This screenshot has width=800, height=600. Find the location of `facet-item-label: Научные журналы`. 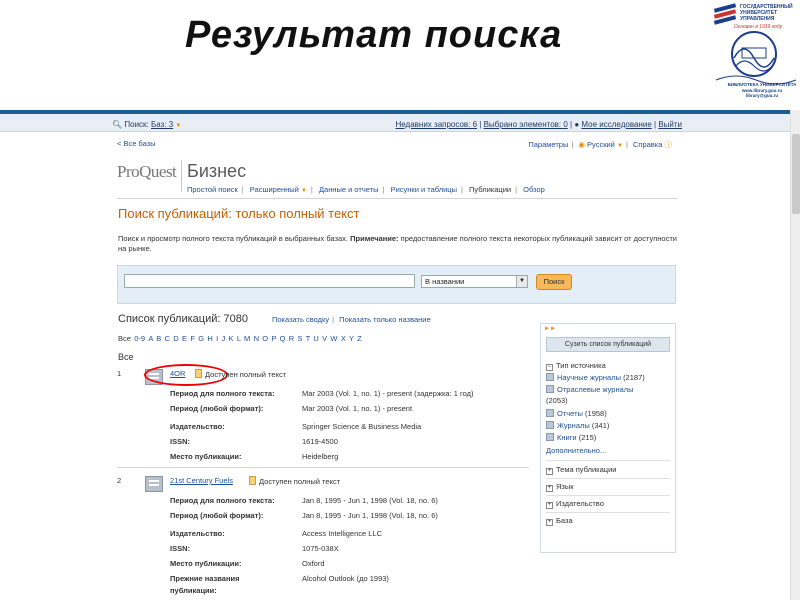

facet-item-label: Научные журналы is located at coordinates (589, 377).